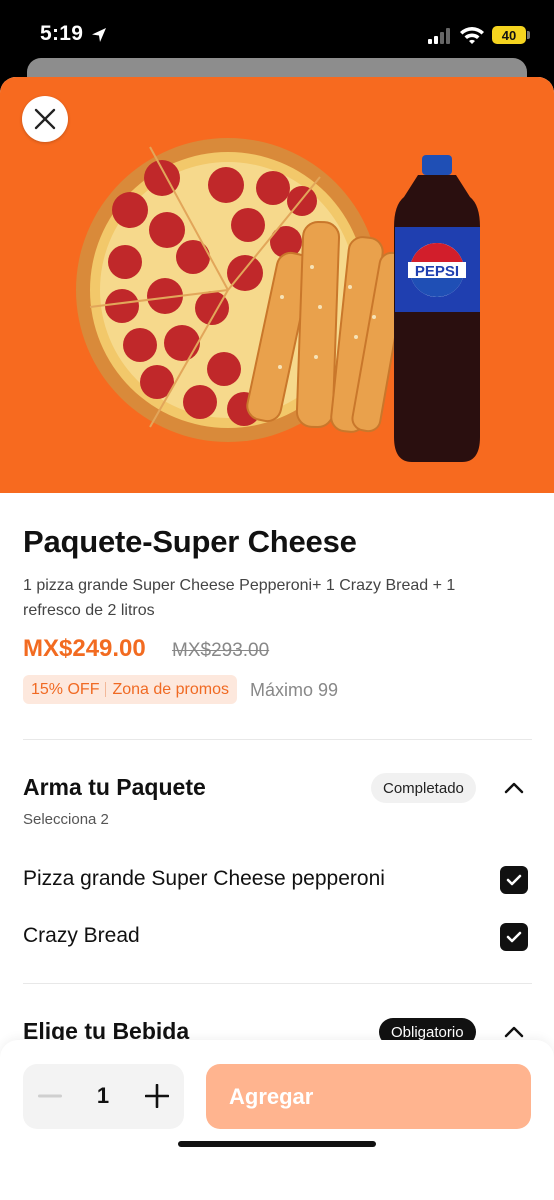 The width and height of the screenshot is (554, 1200). I want to click on bottom-action-bar: 1 Agregar, so click(277, 1120).